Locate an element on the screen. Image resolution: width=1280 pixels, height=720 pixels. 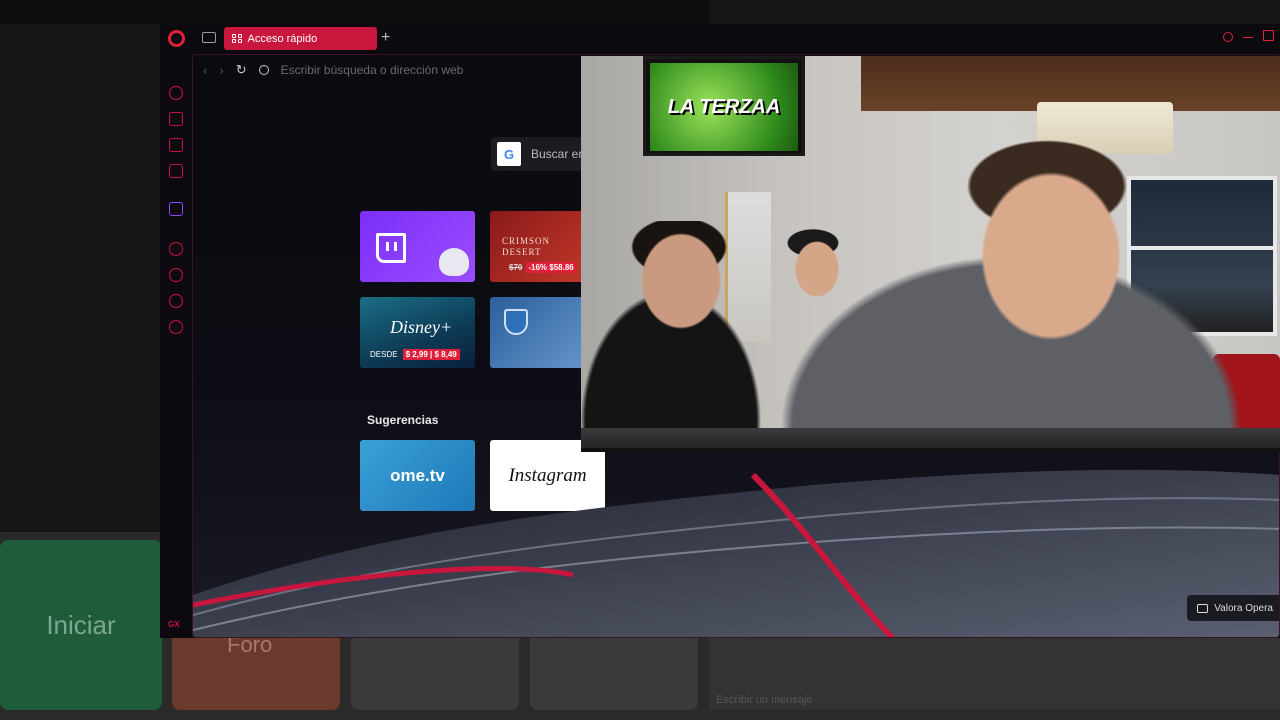
speed-dial-grid-icon is located at coordinates (237, 38).